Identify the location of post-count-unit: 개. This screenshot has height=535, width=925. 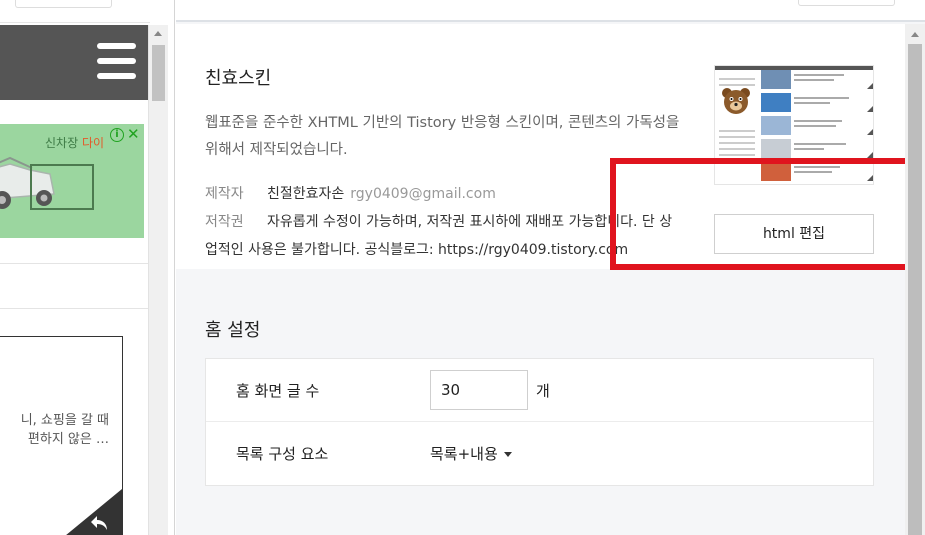
(543, 391).